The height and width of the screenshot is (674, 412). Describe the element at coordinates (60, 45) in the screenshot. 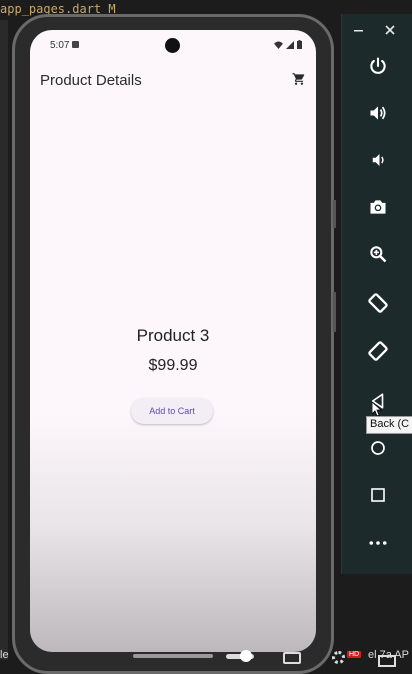

I see `status-time: 5:07` at that location.